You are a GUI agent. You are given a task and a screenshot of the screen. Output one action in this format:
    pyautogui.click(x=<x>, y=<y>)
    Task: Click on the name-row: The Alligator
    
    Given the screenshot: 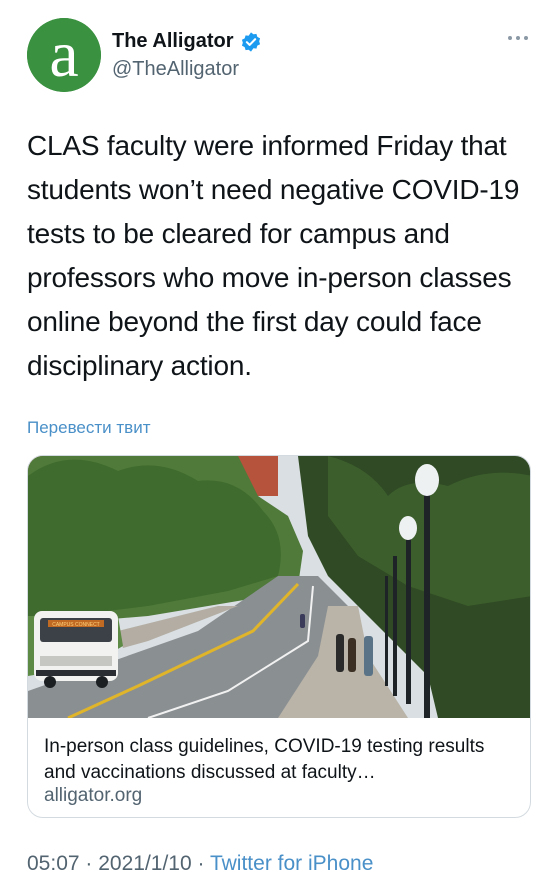 What is the action you would take?
    pyautogui.click(x=187, y=41)
    